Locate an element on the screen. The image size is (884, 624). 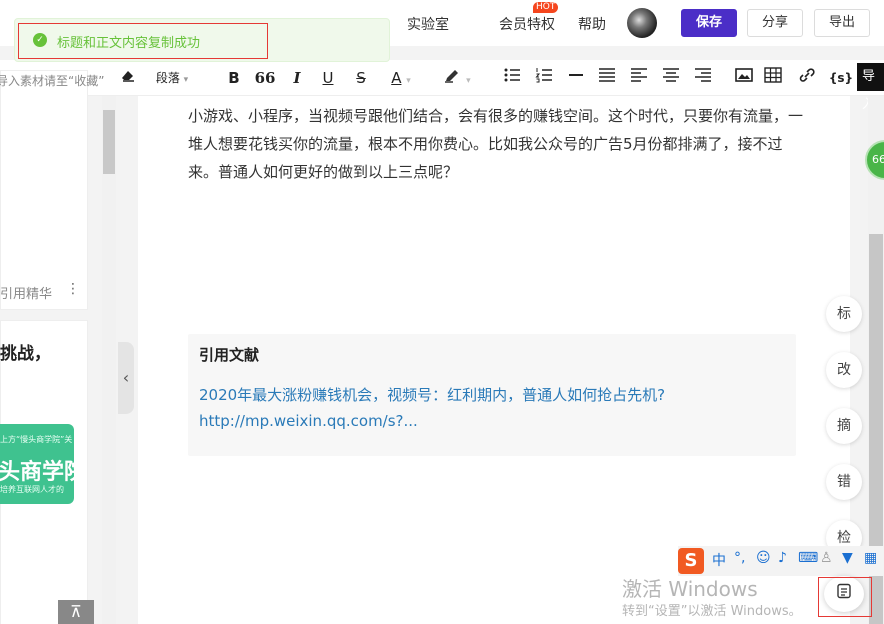
underline-button: U is located at coordinates (328, 78).